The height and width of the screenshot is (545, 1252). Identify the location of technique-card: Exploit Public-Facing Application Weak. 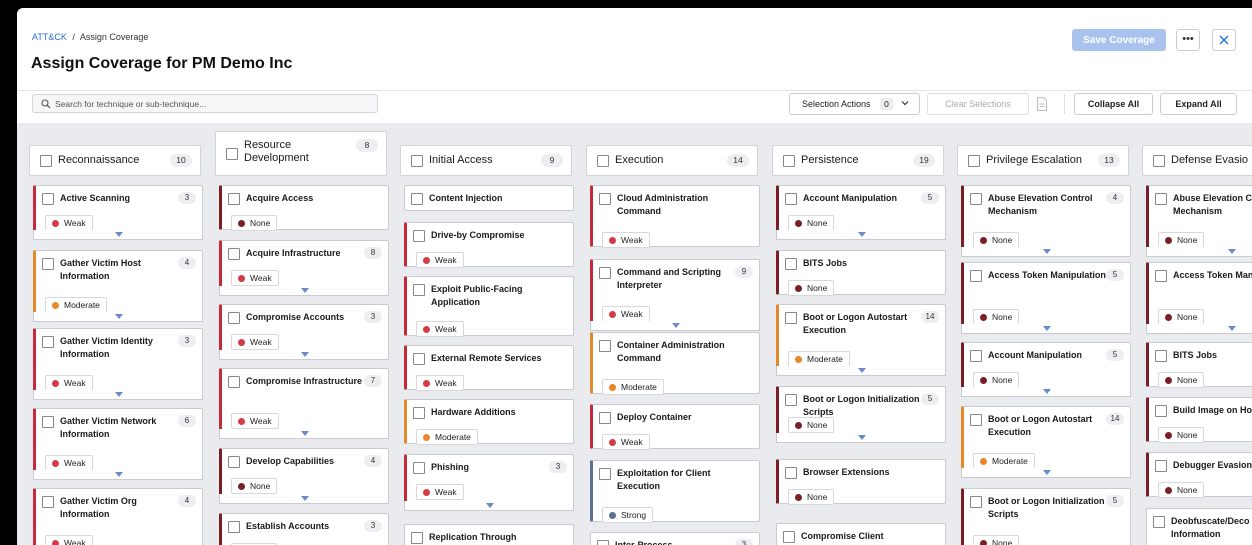
(489, 306).